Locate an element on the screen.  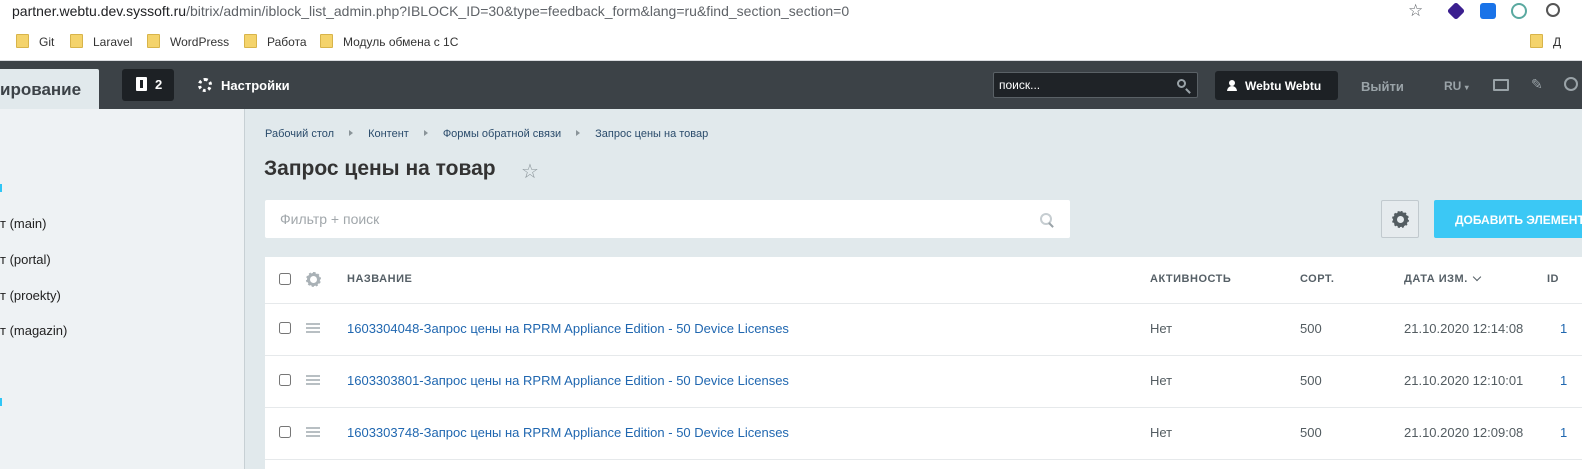
bookmark-work: Работа is located at coordinates (275, 41).